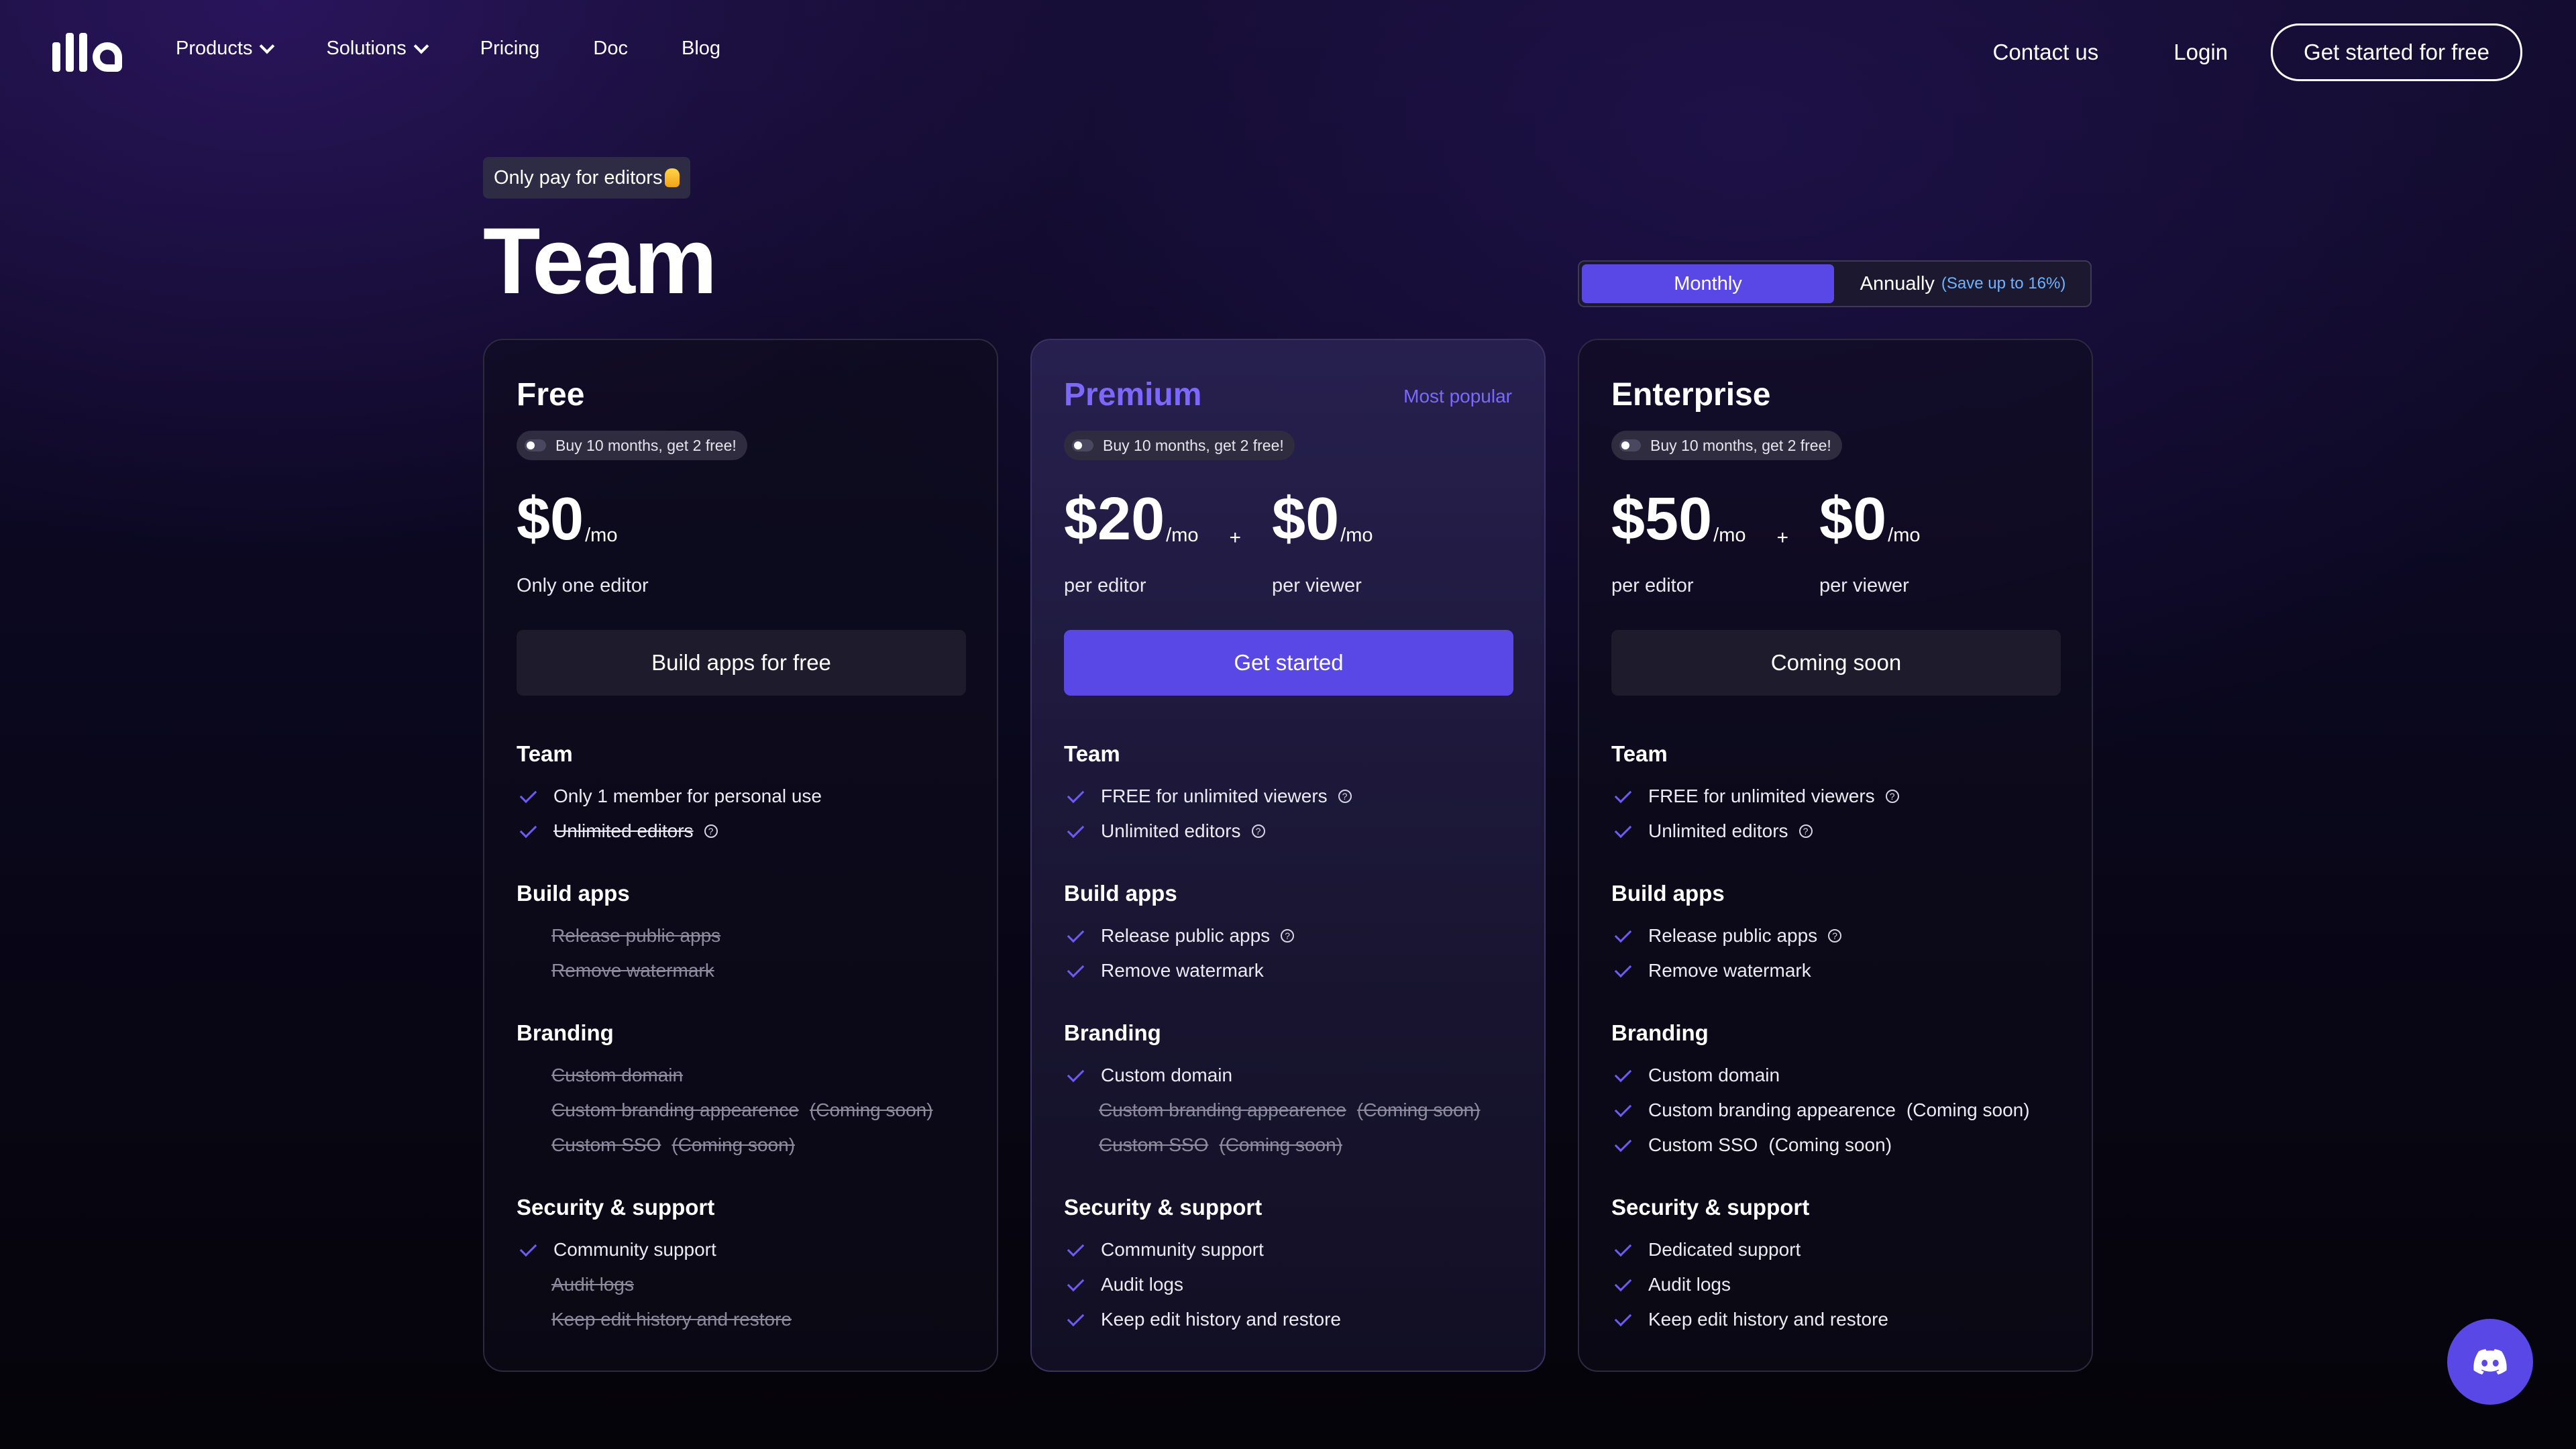  What do you see at coordinates (1708, 283) in the screenshot?
I see `monthly-option: Monthly` at bounding box center [1708, 283].